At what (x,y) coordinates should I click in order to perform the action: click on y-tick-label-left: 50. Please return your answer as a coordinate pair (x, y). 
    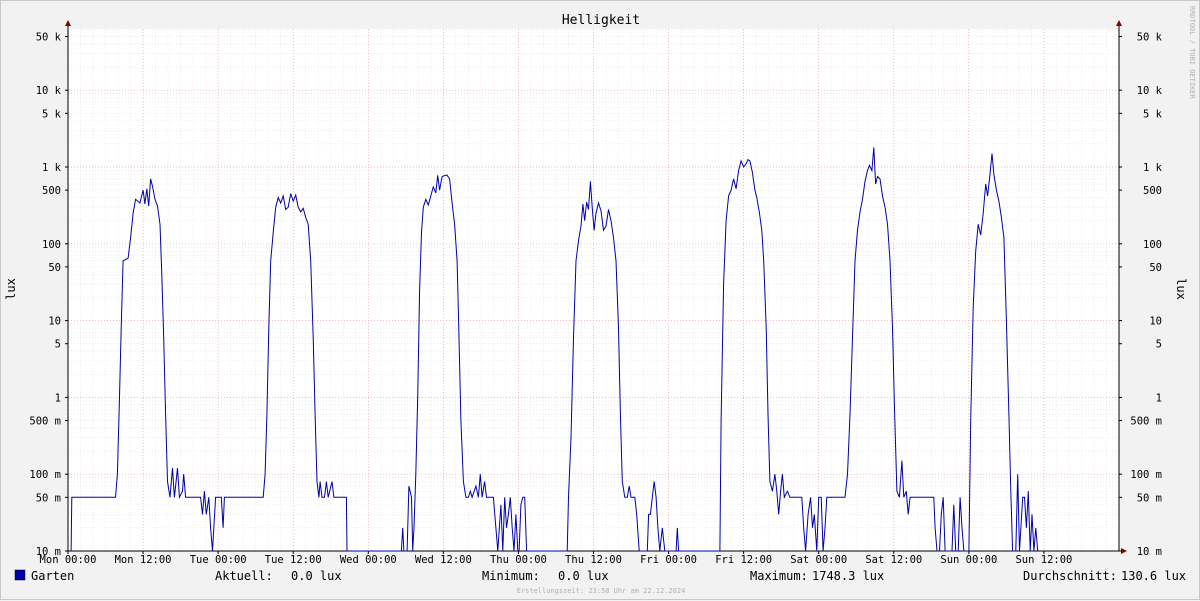
    Looking at the image, I should click on (54, 268).